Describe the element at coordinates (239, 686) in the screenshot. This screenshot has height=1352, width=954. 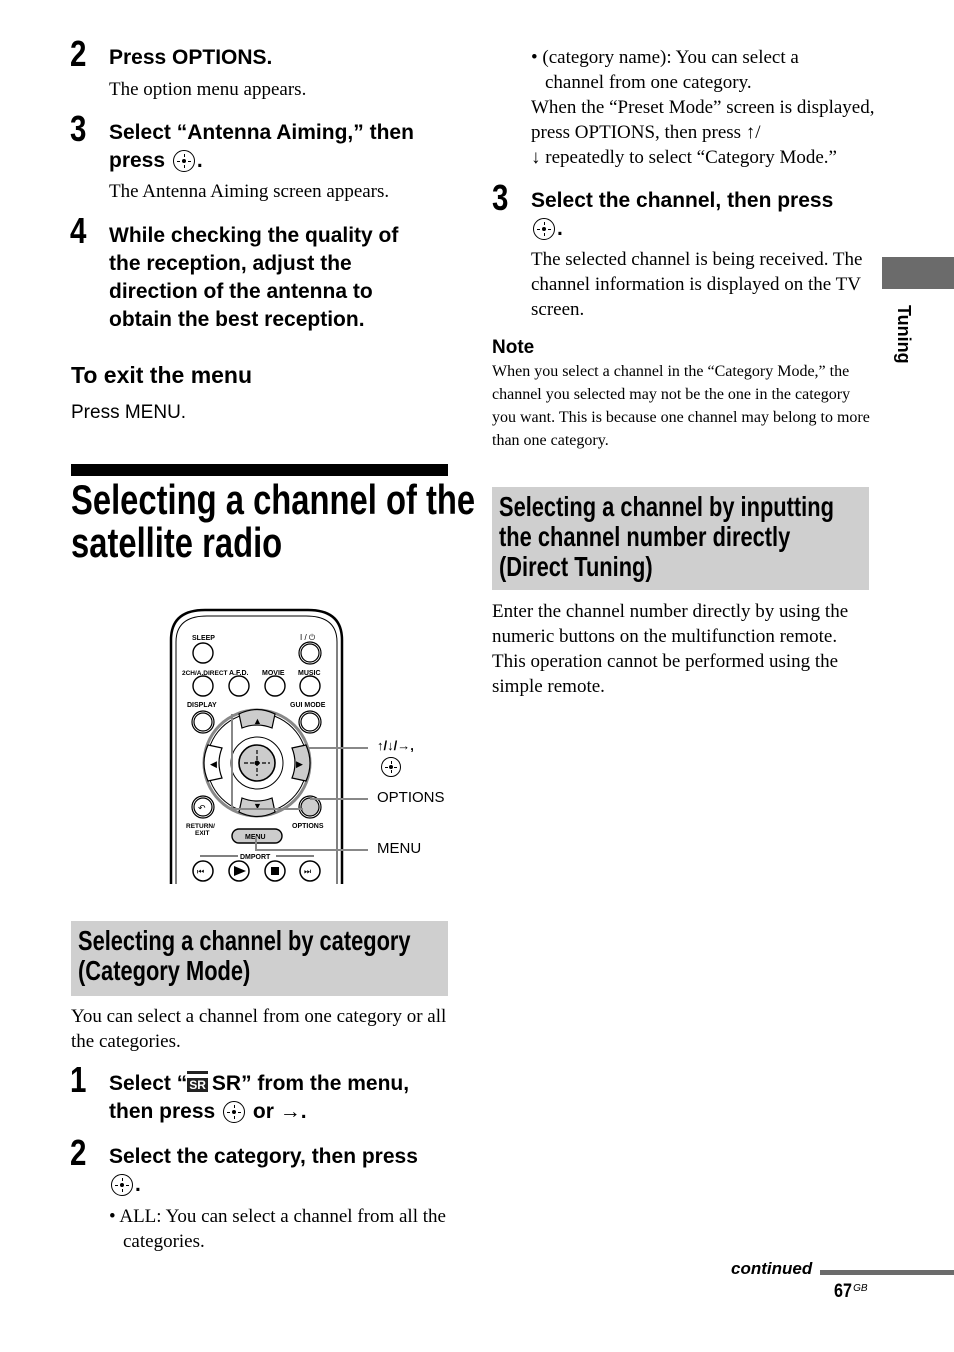
I see `afd-button` at that location.